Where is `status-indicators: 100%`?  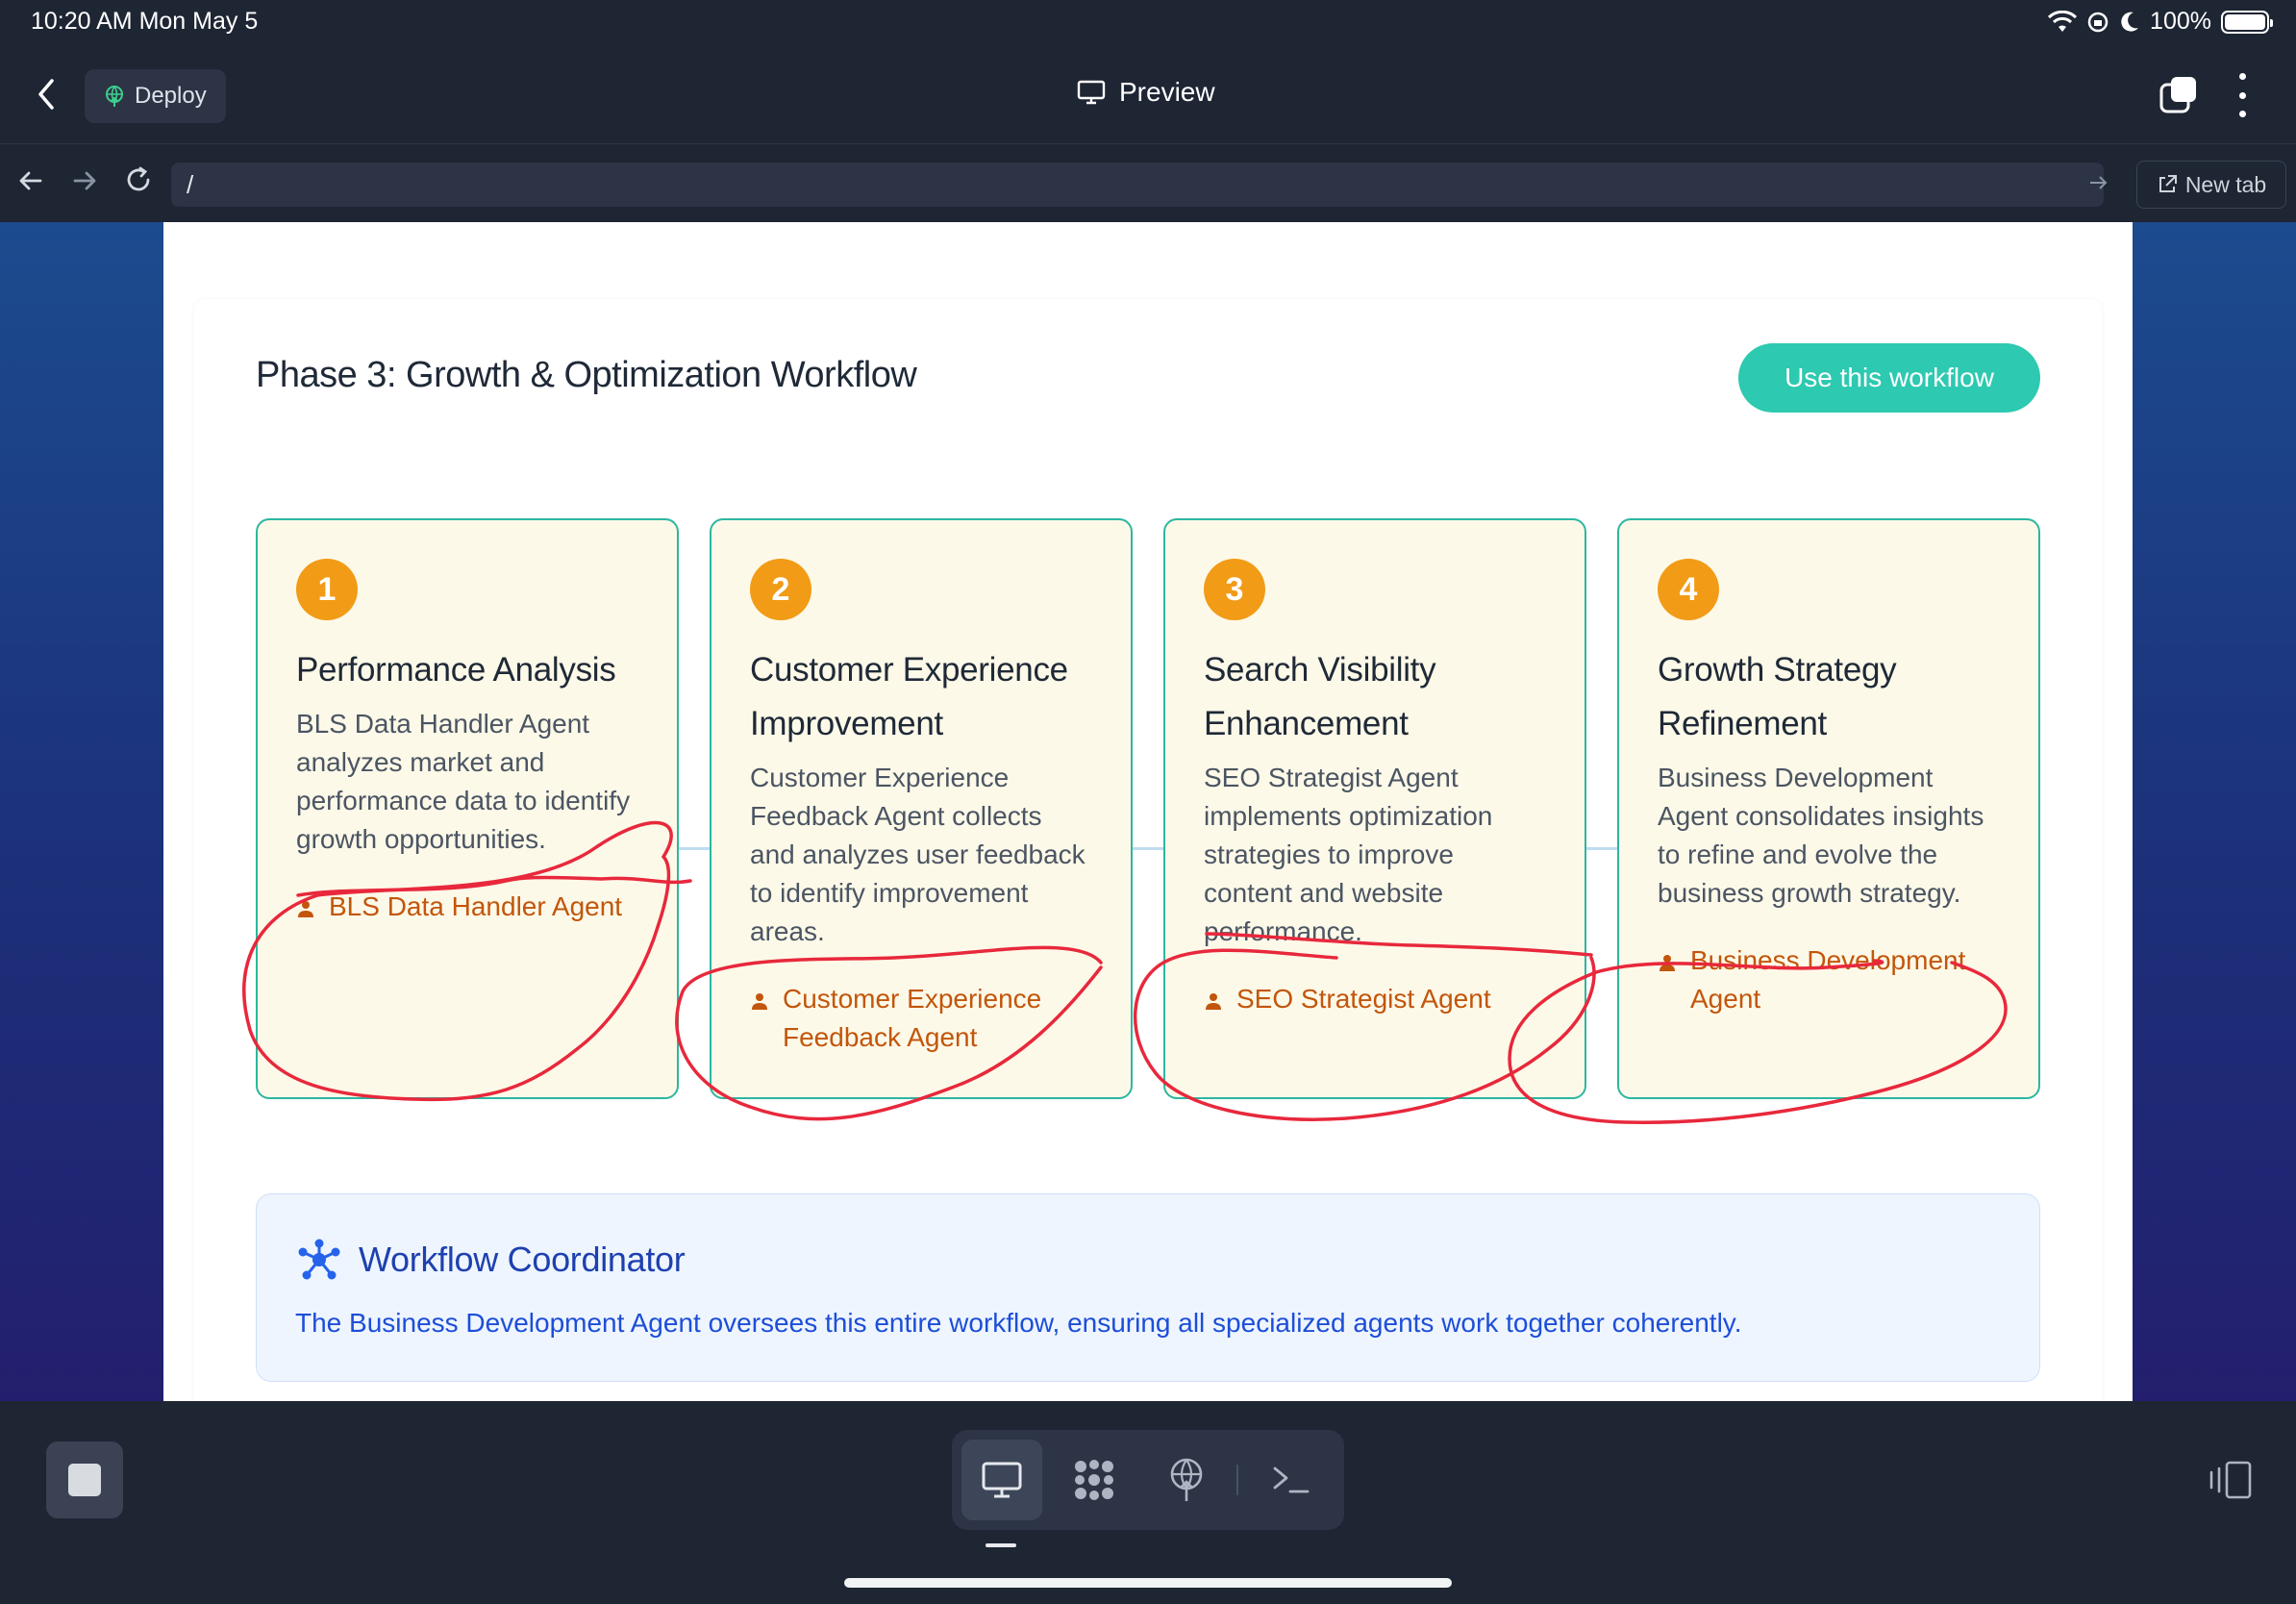
status-indicators: 100% is located at coordinates (2160, 22).